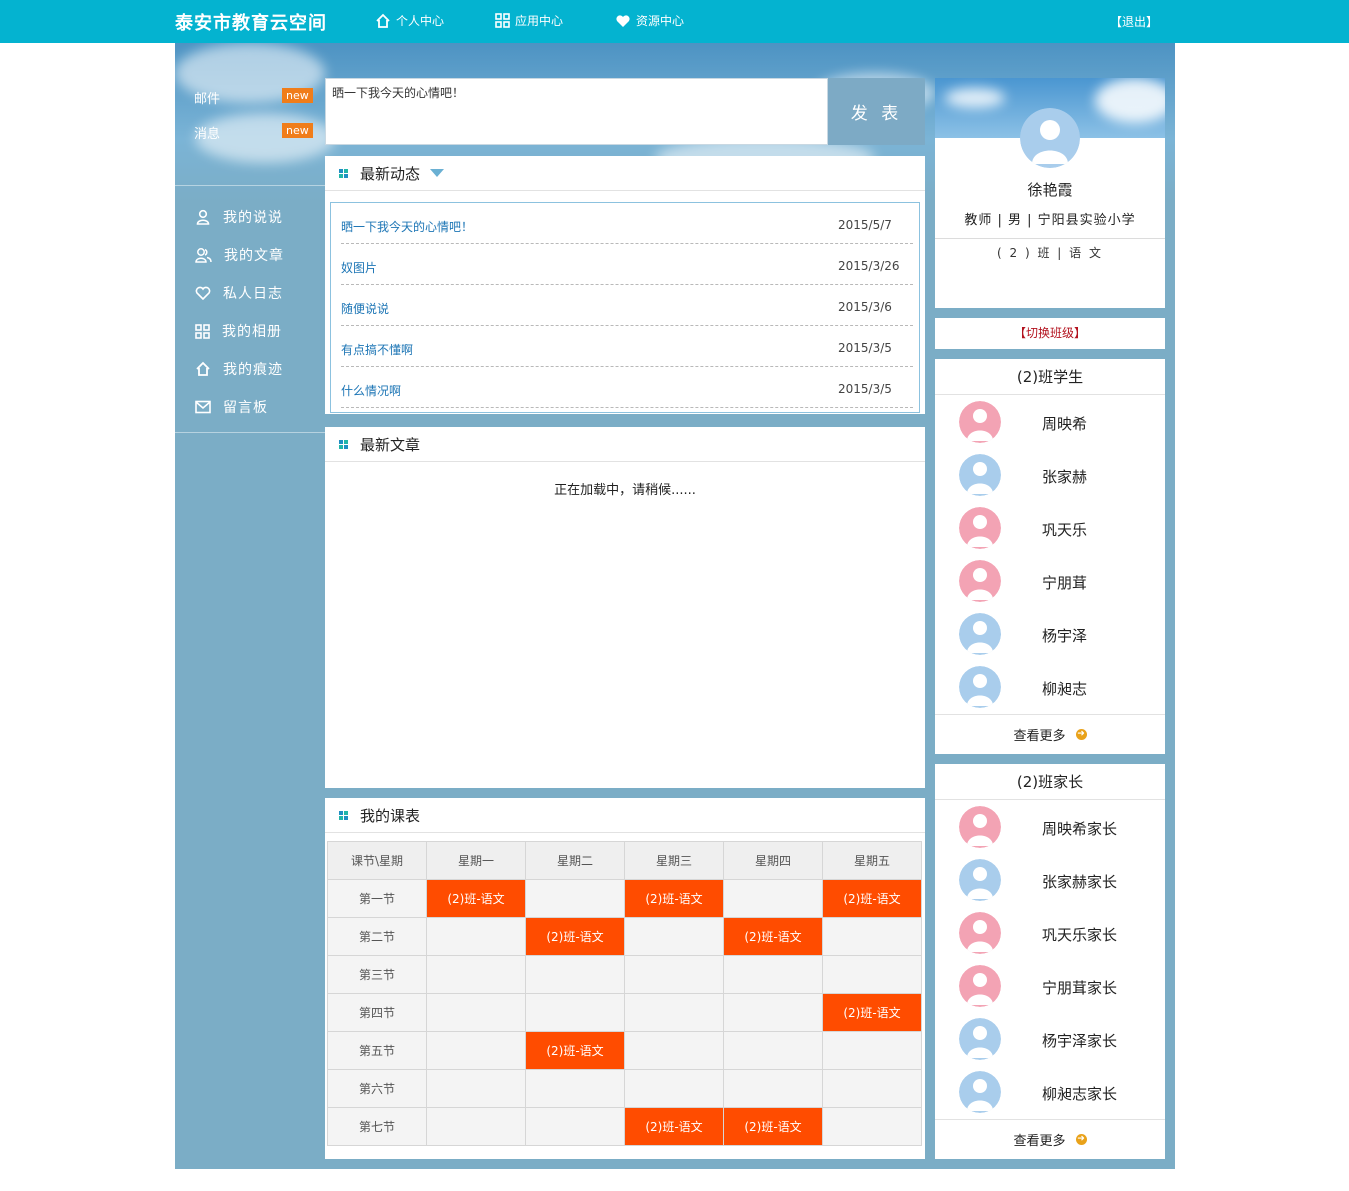 This screenshot has width=1349, height=1191. I want to click on profile-avatar, so click(1050, 138).